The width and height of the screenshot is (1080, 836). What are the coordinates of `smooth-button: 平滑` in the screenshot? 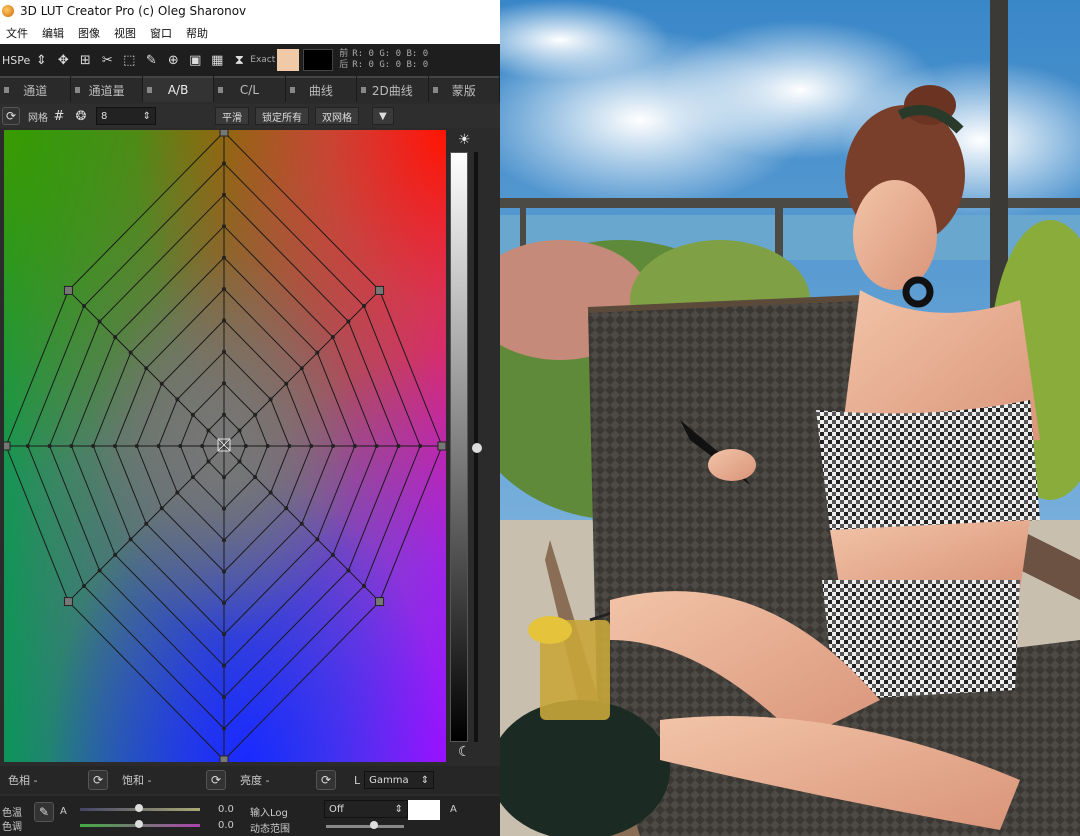 It's located at (232, 116).